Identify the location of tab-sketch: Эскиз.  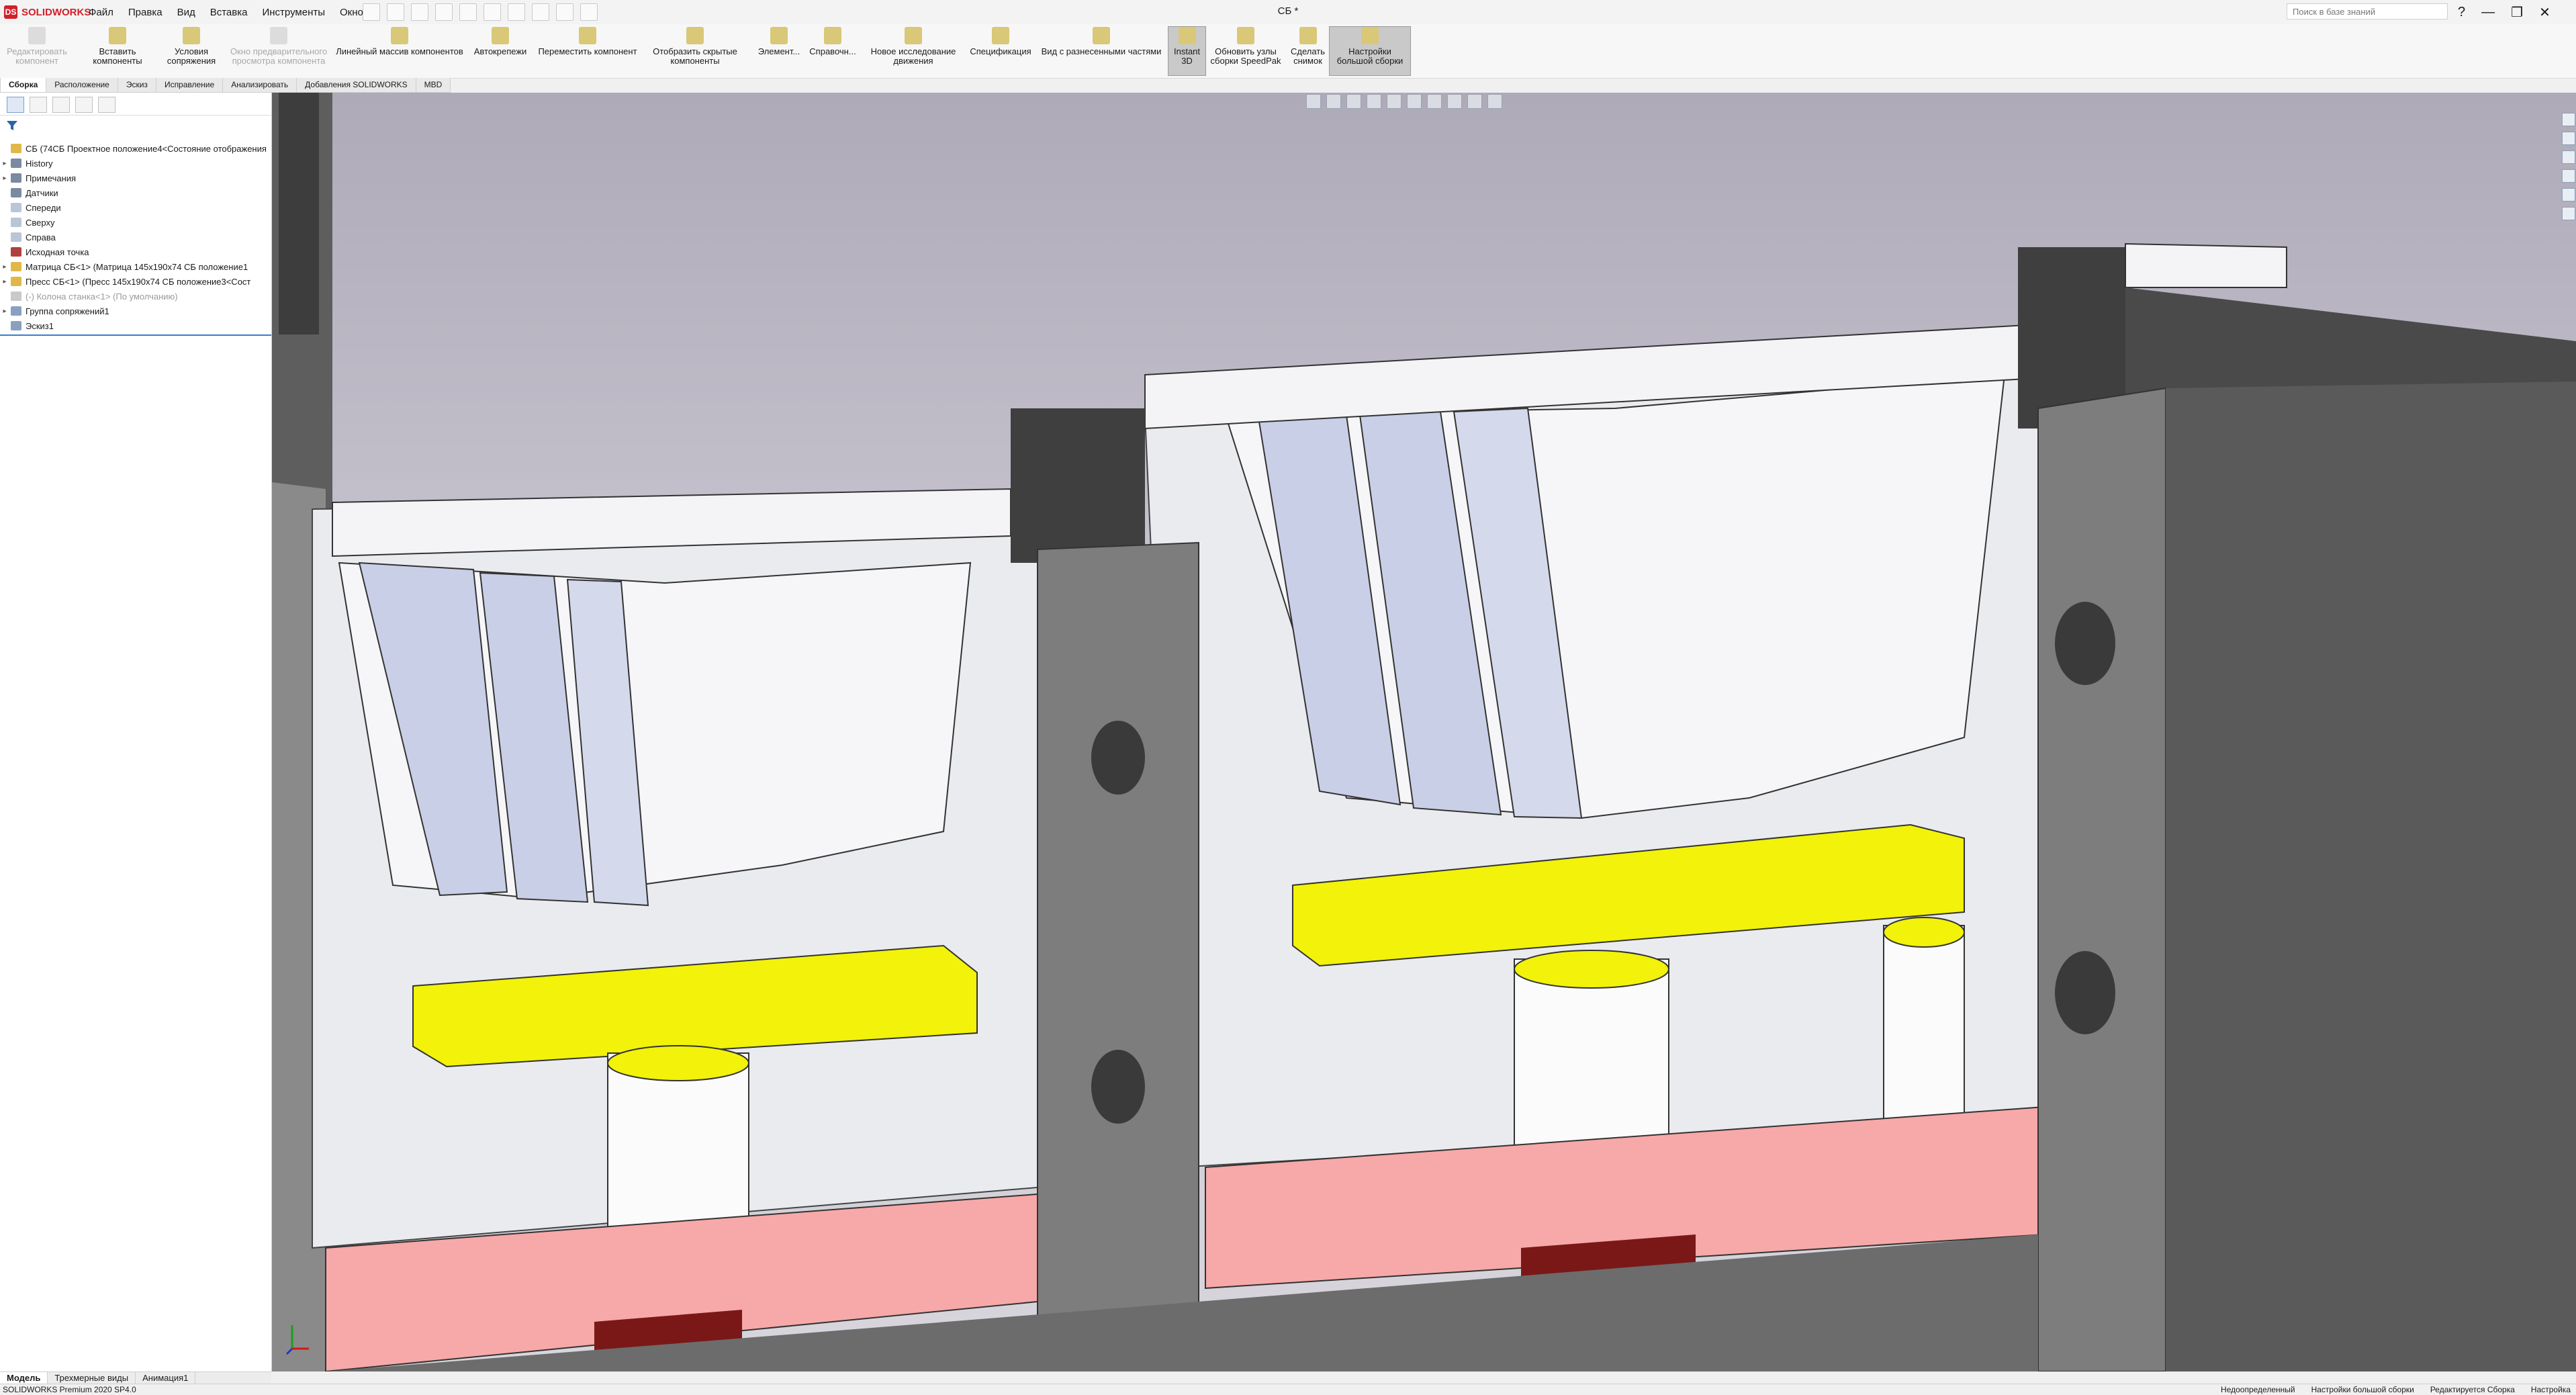
(136, 85).